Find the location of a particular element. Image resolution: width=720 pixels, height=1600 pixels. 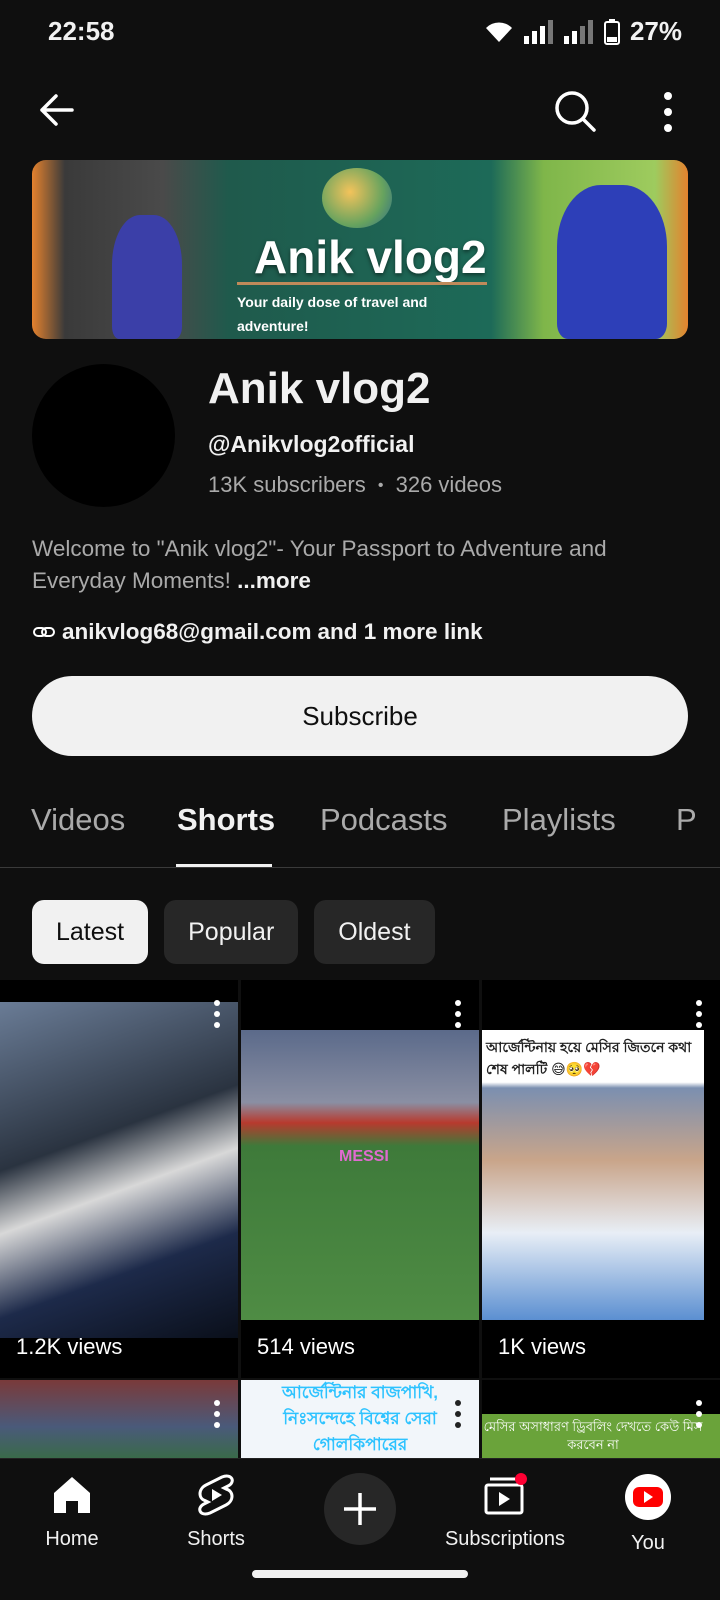

back-arrow-icon is located at coordinates (56, 110).